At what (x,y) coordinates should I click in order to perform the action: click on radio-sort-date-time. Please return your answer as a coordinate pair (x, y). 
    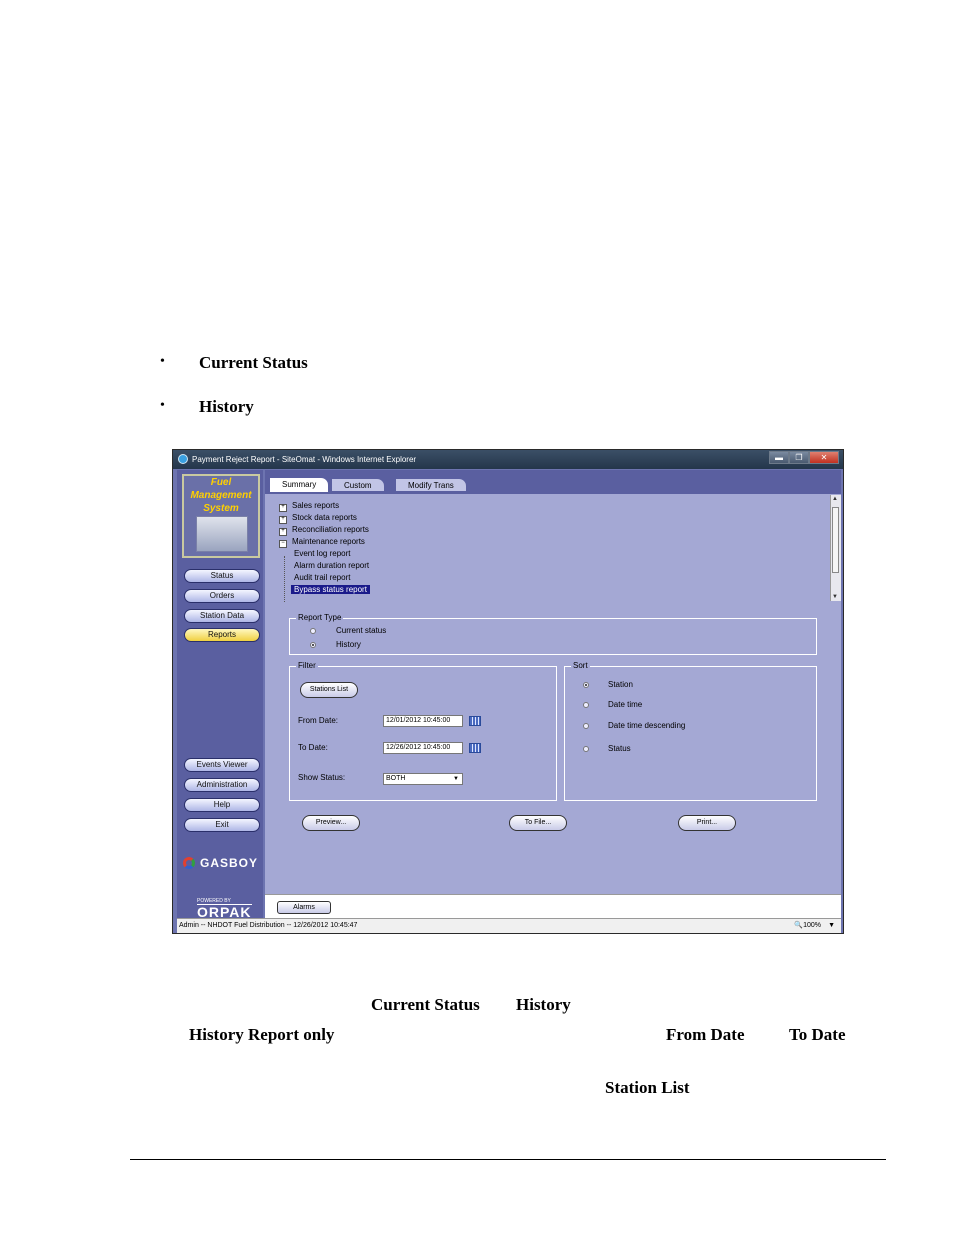
    Looking at the image, I should click on (586, 705).